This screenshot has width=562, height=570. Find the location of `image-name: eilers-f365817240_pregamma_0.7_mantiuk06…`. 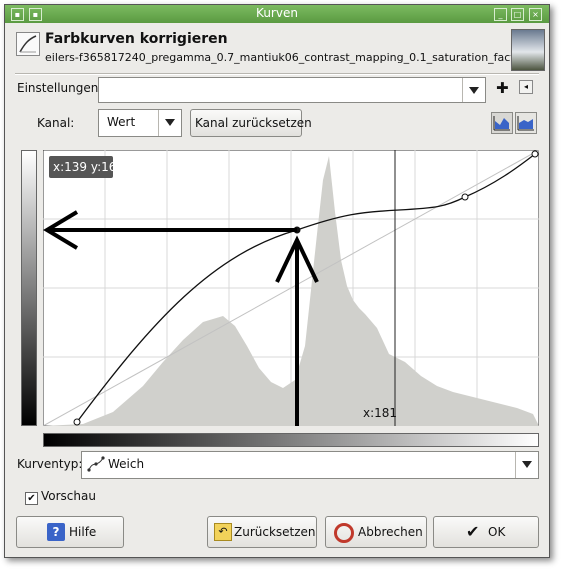

image-name: eilers-f365817240_pregamma_0.7_mantiuk06… is located at coordinates (279, 57).